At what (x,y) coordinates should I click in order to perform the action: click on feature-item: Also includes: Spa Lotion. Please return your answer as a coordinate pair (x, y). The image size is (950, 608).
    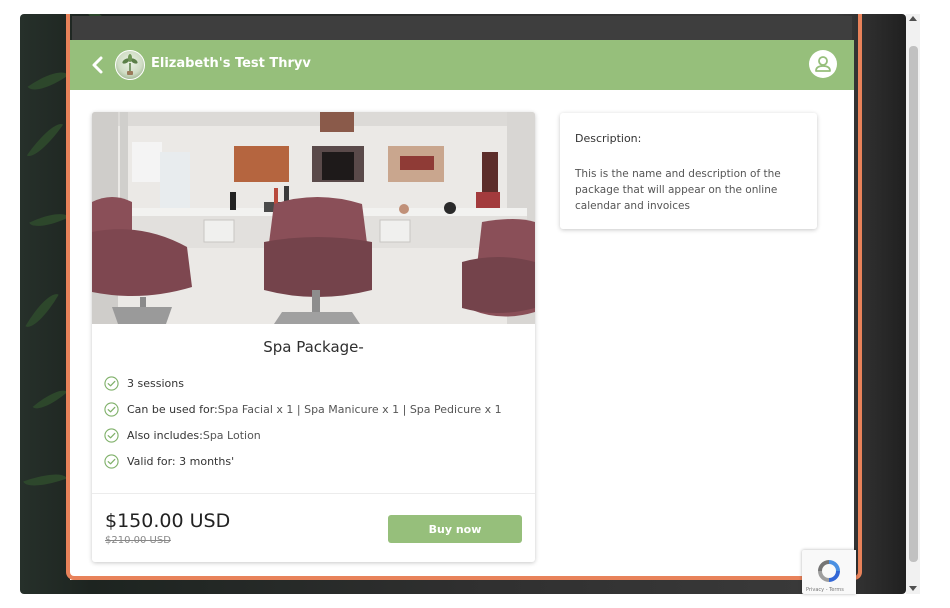
    Looking at the image, I should click on (182, 435).